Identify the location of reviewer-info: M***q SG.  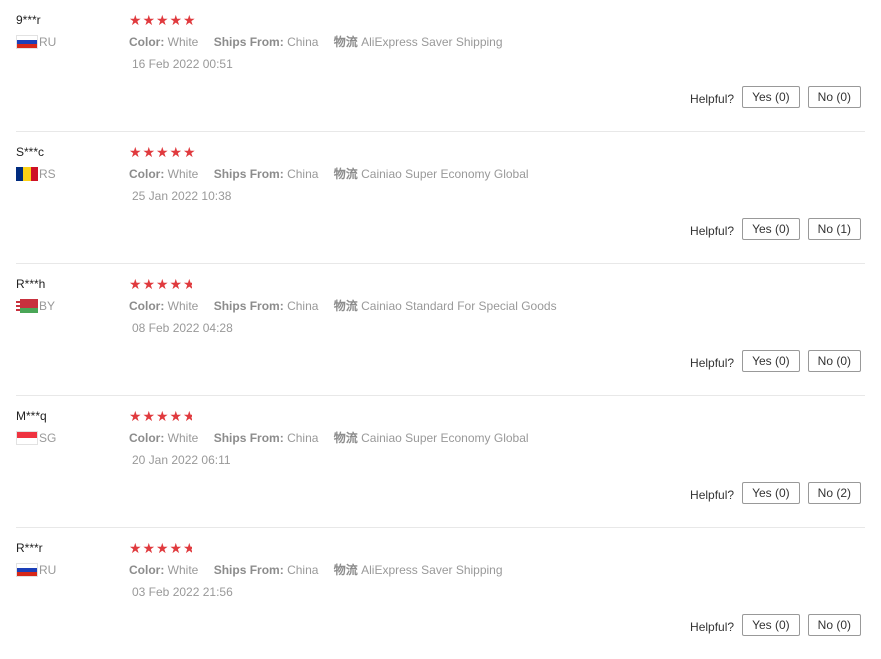
(71, 426).